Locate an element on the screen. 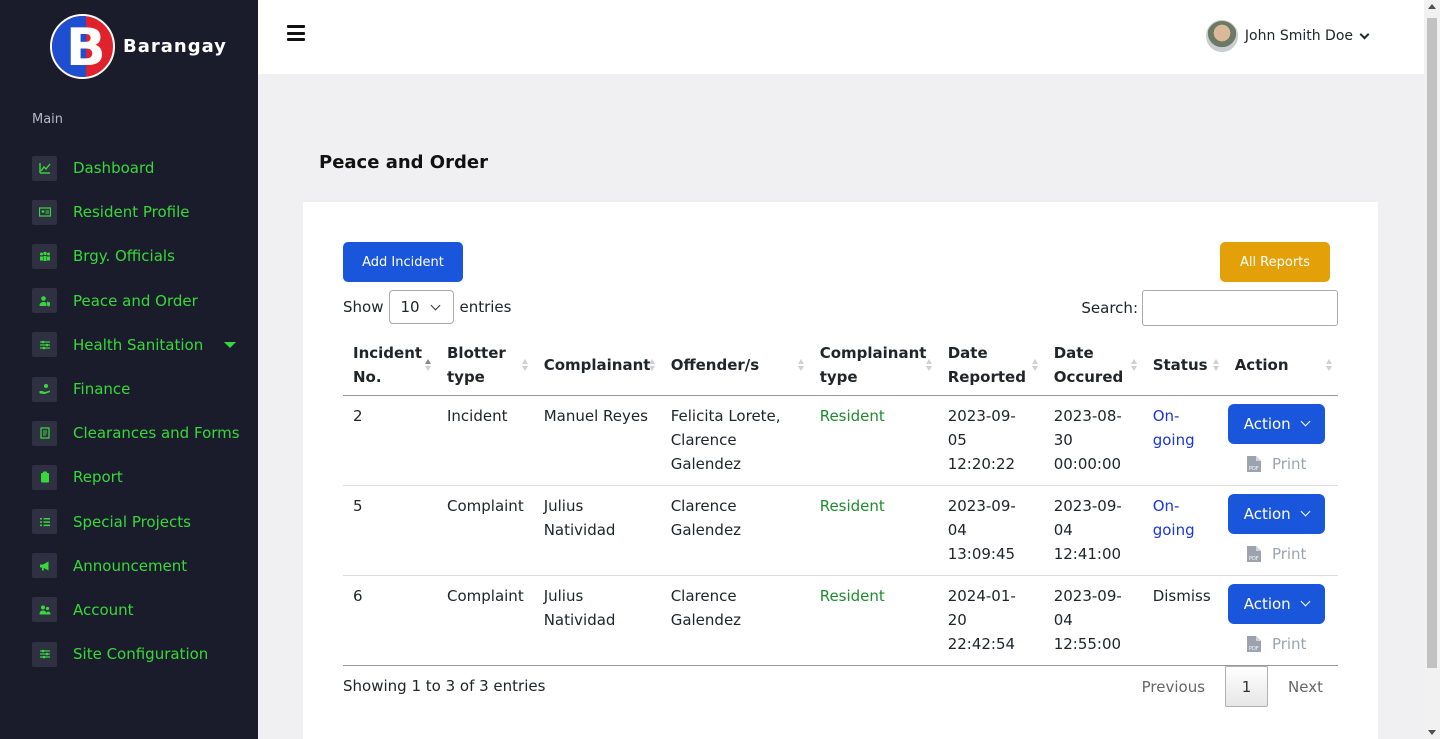  previous-page-button: Previous is located at coordinates (1173, 687).